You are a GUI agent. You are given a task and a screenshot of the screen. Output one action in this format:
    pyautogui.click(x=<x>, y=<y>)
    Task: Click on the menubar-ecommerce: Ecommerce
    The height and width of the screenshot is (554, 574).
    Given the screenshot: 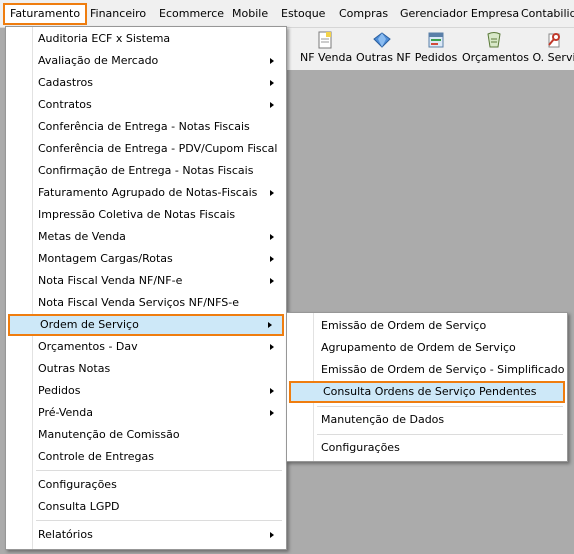 What is the action you would take?
    pyautogui.click(x=191, y=14)
    